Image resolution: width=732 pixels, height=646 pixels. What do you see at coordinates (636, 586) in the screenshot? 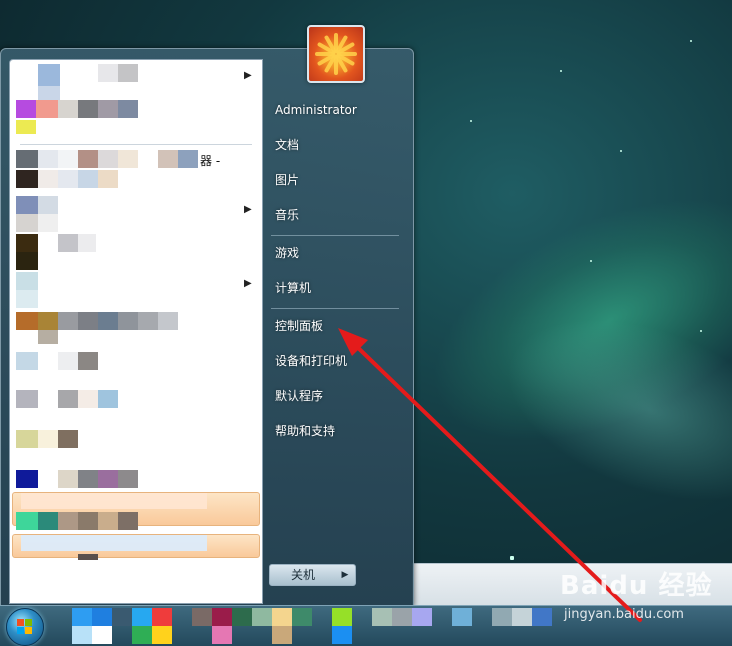
I see `watermark-logo: Baidu 经验` at bounding box center [636, 586].